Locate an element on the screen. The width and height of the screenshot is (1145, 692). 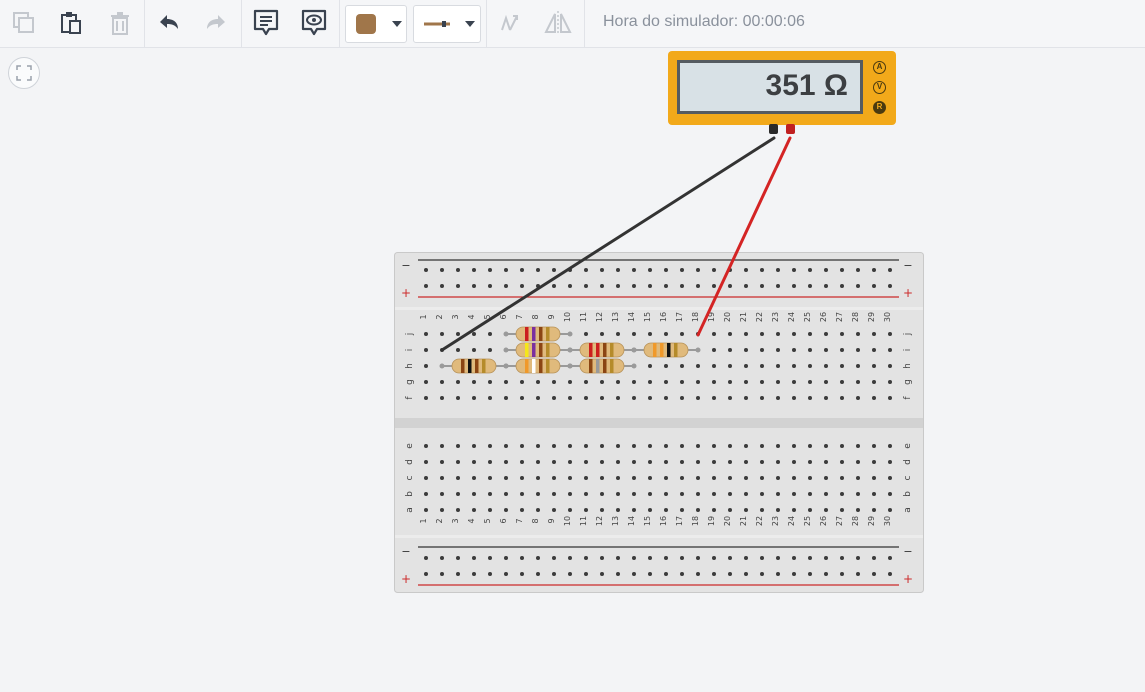
row-label: a is located at coordinates (410, 510).